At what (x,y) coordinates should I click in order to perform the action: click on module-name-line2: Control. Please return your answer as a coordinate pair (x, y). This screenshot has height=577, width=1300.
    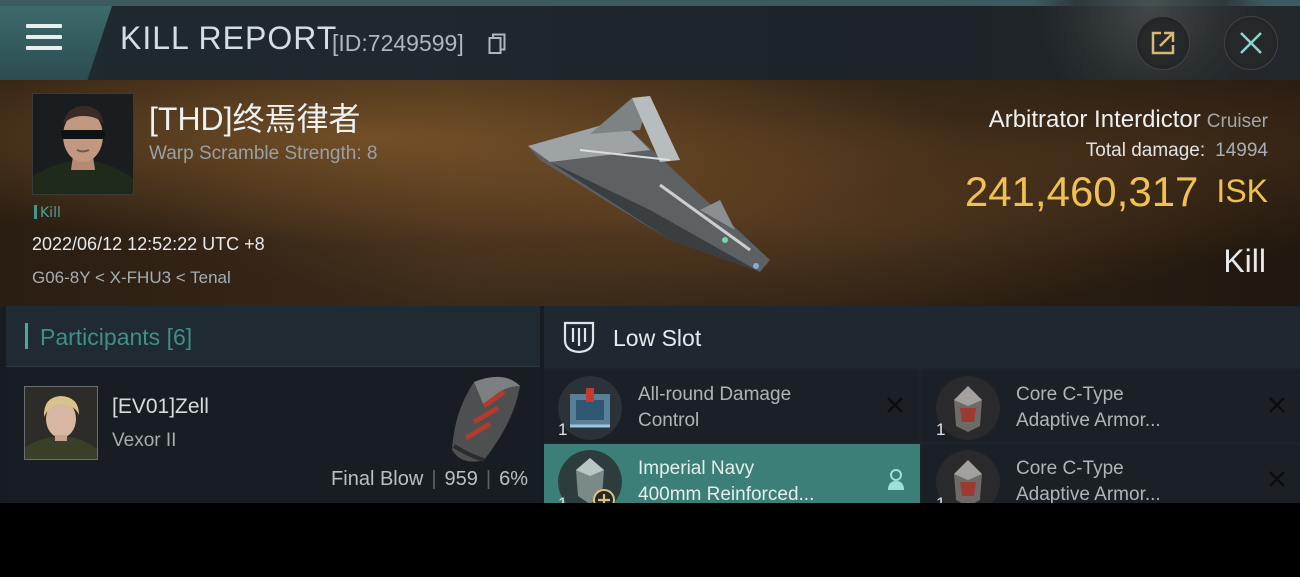
    Looking at the image, I should click on (669, 420).